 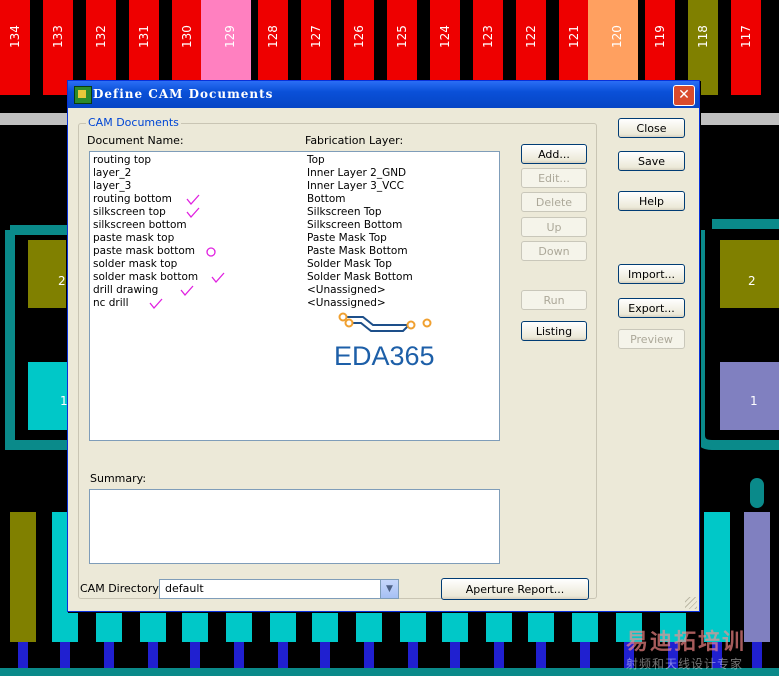 I want to click on list-item: solder mask top Solder Mask Top, so click(x=294, y=264).